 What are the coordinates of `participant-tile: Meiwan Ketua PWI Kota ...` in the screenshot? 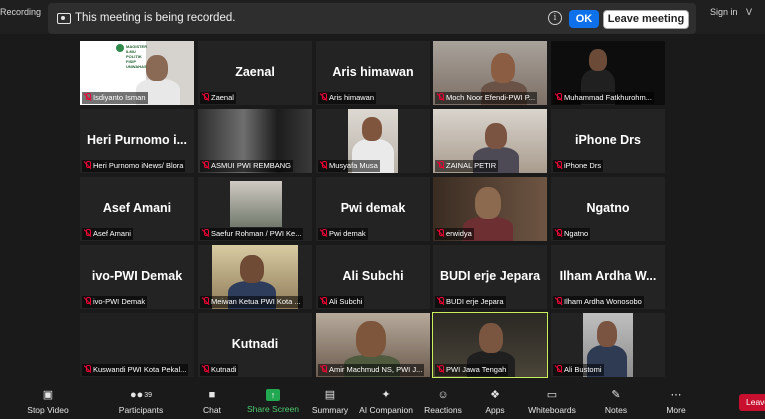 It's located at (255, 277).